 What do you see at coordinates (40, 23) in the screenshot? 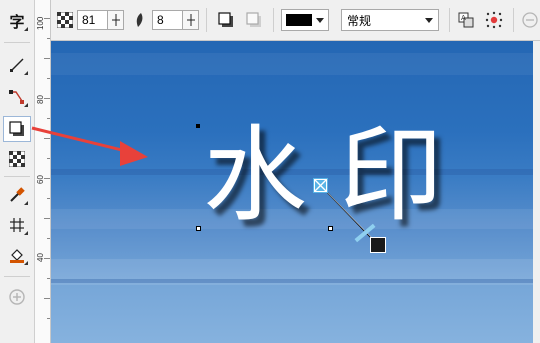
I see `ruler-label: 100` at bounding box center [40, 23].